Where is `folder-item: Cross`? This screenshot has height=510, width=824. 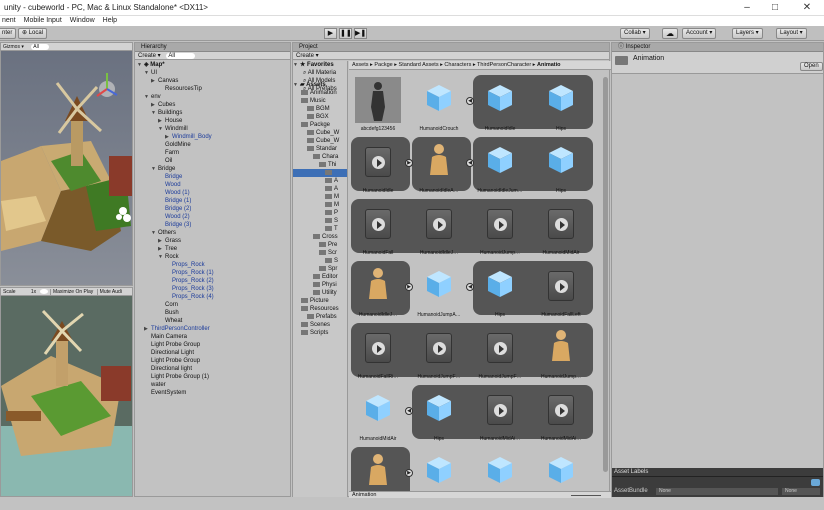
folder-item: Cross is located at coordinates (320, 237).